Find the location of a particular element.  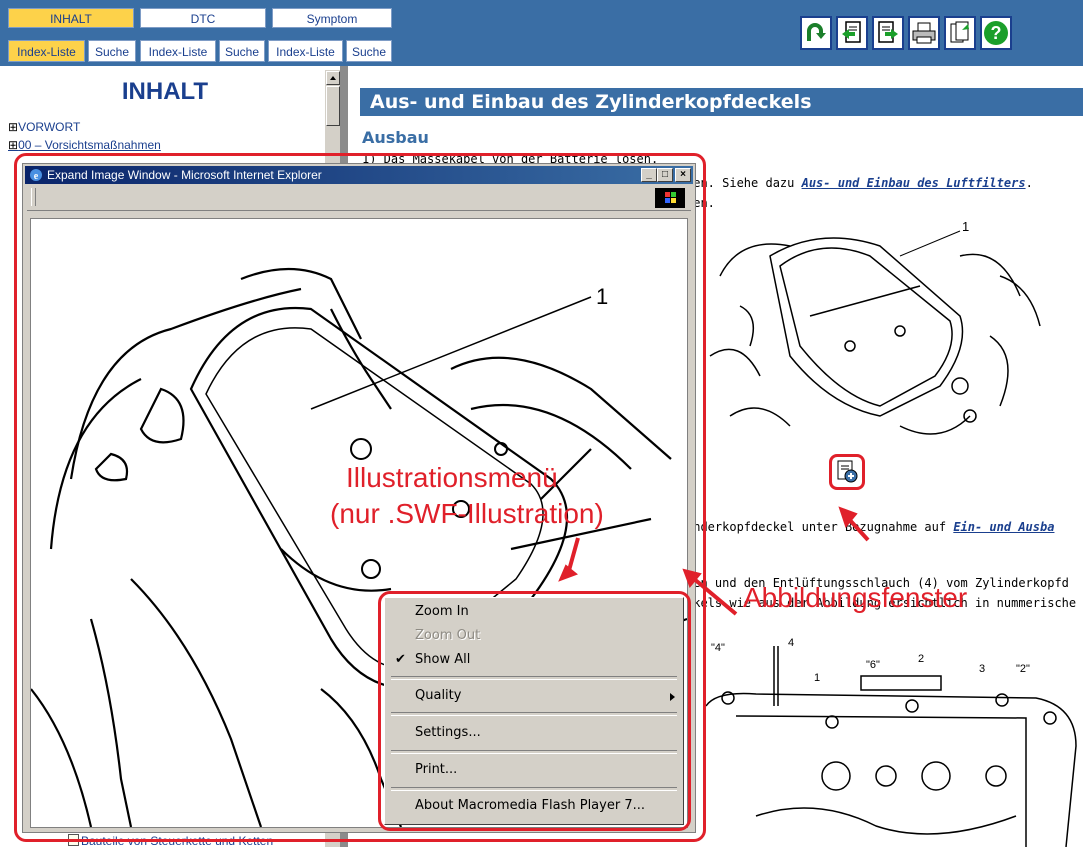

back-icon is located at coordinates (816, 32).